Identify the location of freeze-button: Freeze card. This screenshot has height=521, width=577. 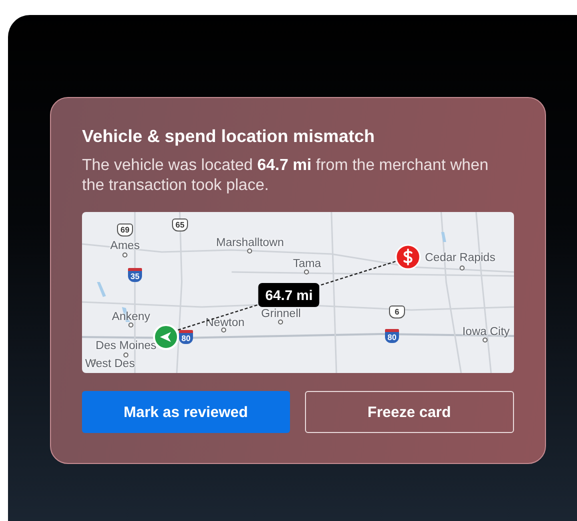
(409, 412).